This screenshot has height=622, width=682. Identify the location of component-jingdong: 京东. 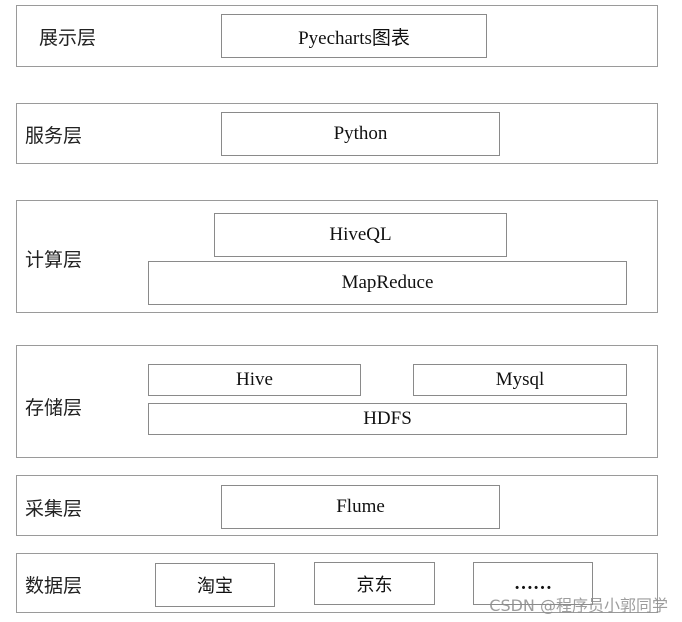
(374, 583).